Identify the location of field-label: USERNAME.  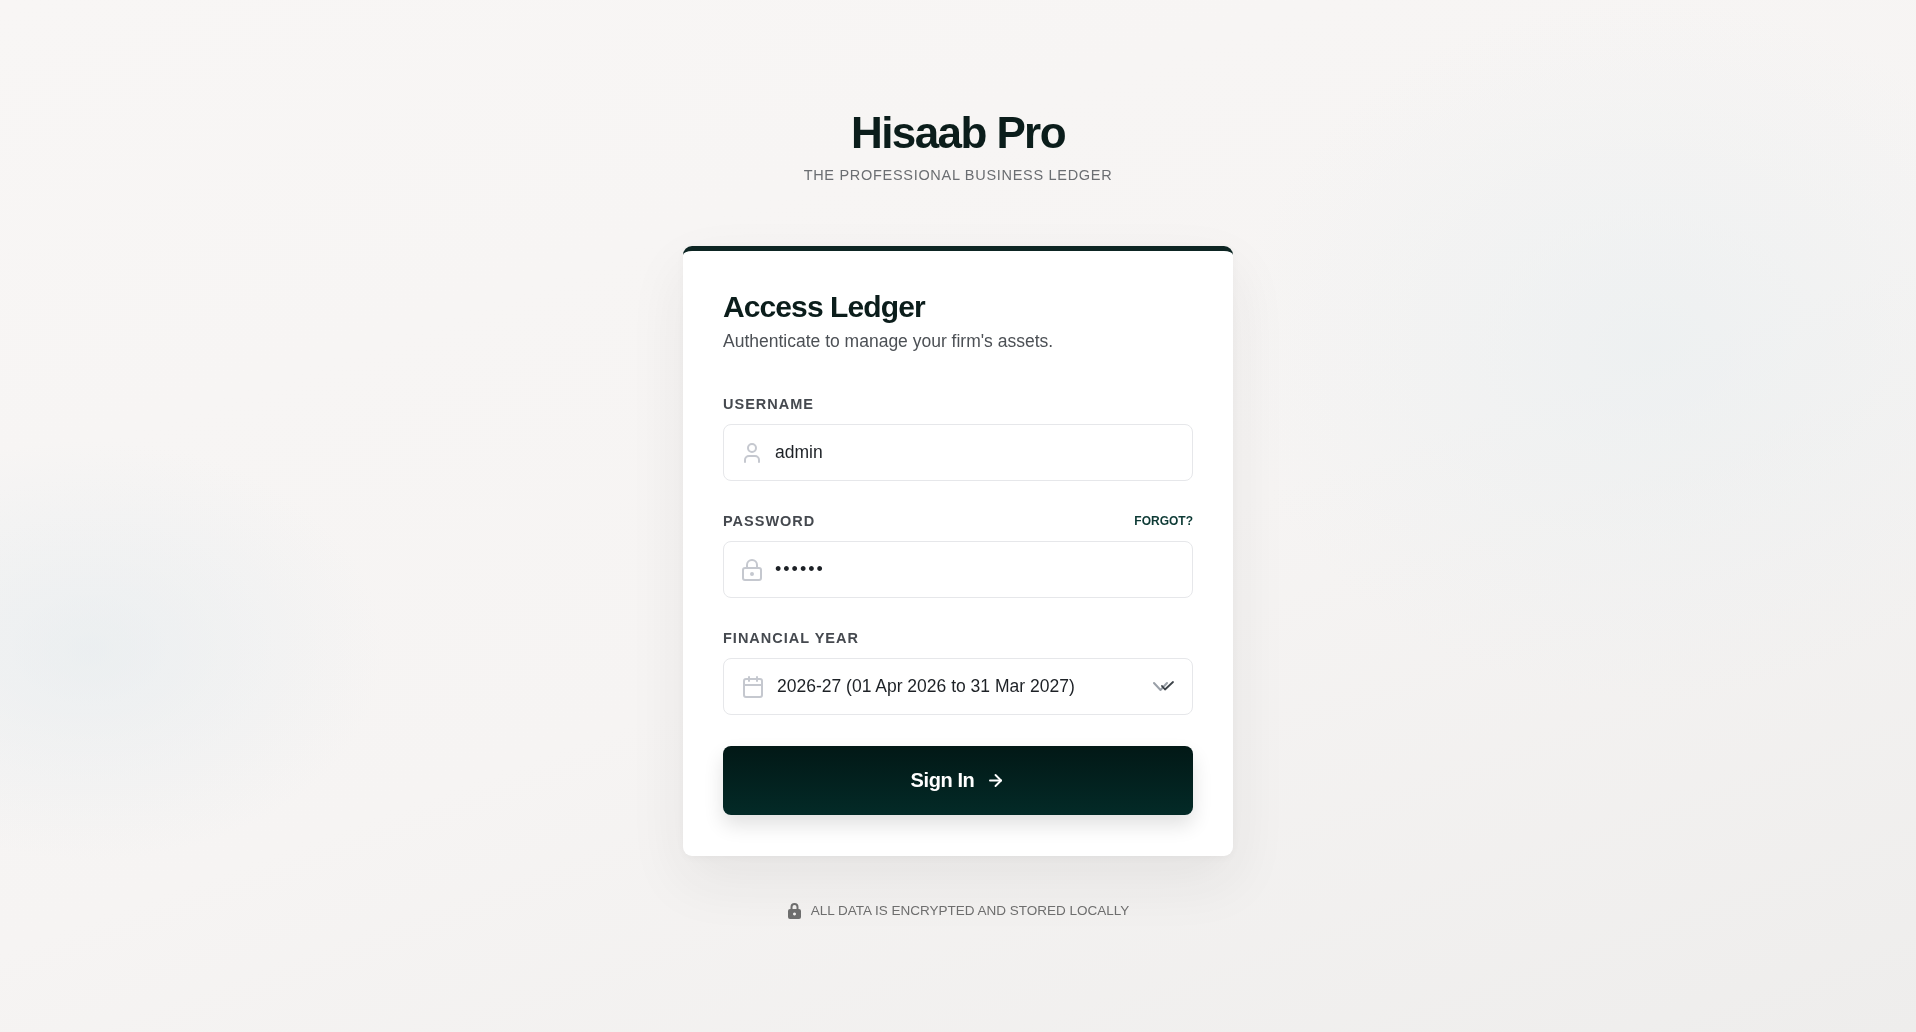
(768, 404).